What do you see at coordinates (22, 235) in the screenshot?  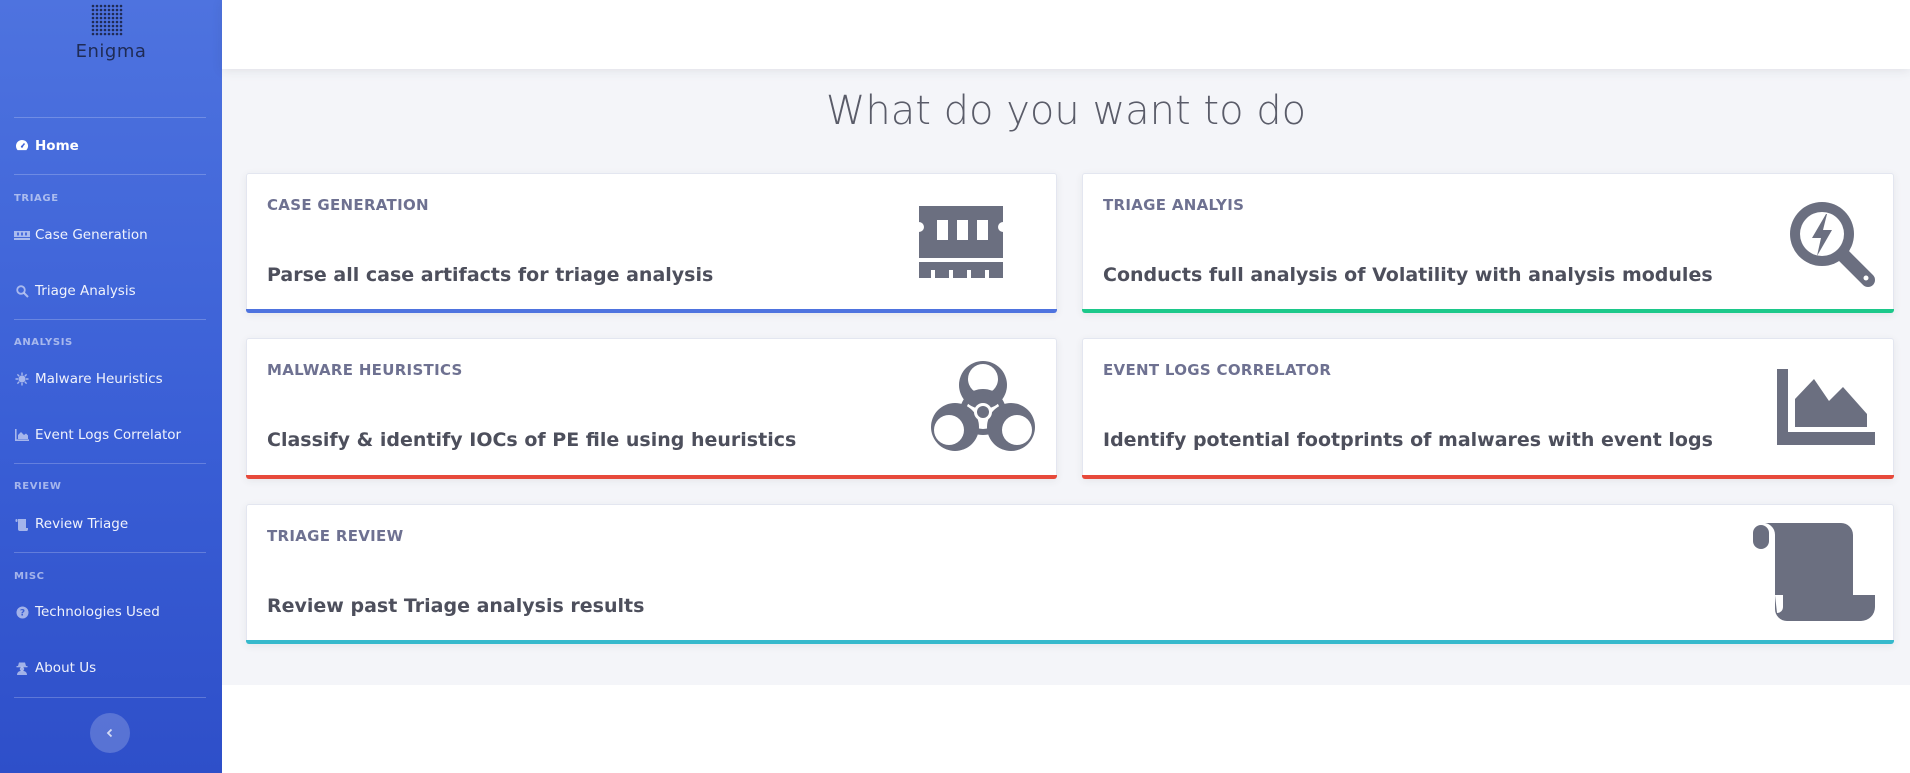 I see `memory-icon` at bounding box center [22, 235].